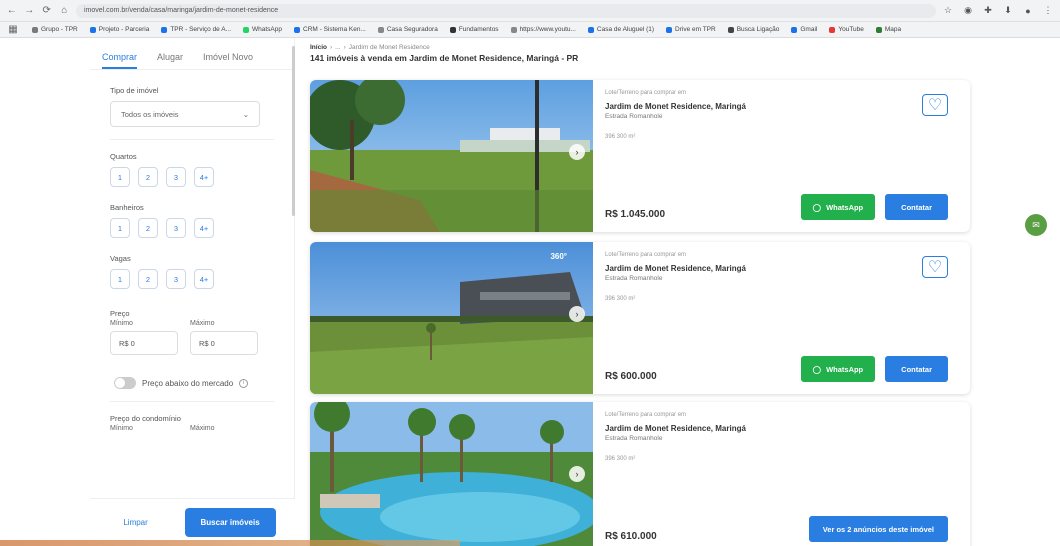  I want to click on download-icon: ⬇, so click(1008, 11).